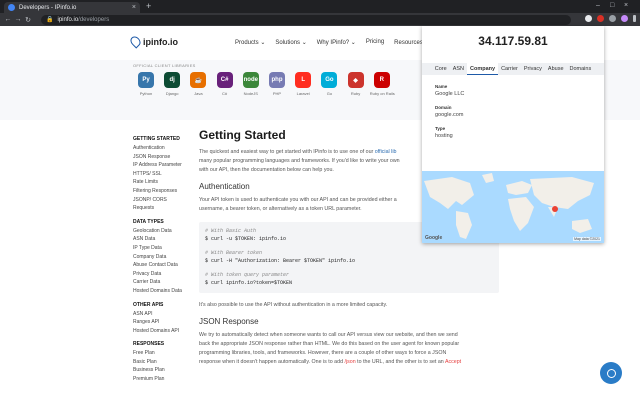 This screenshot has width=640, height=400. Describe the element at coordinates (168, 265) in the screenshot. I see `sidebar-link: Abuse Contact Data` at that location.